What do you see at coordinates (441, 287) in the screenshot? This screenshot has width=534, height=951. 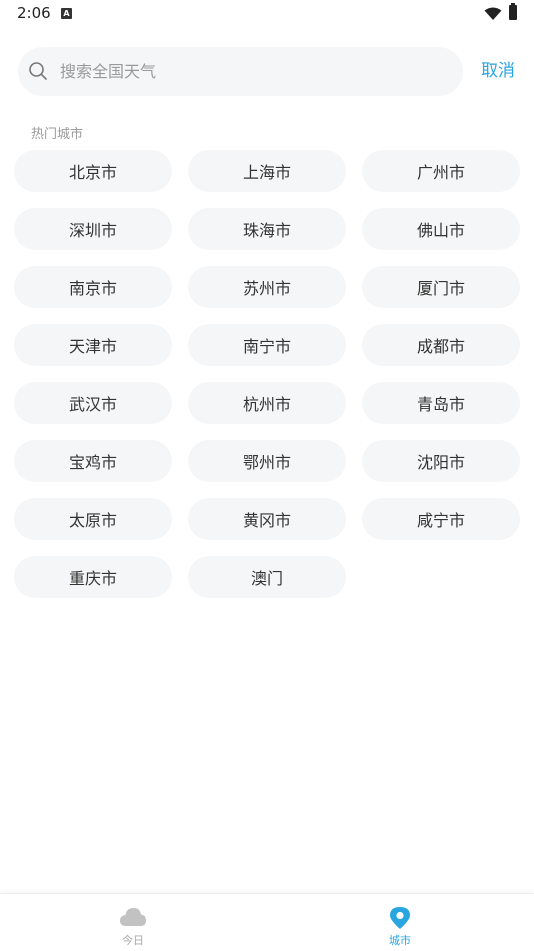 I see `city-chip: 厦门市` at bounding box center [441, 287].